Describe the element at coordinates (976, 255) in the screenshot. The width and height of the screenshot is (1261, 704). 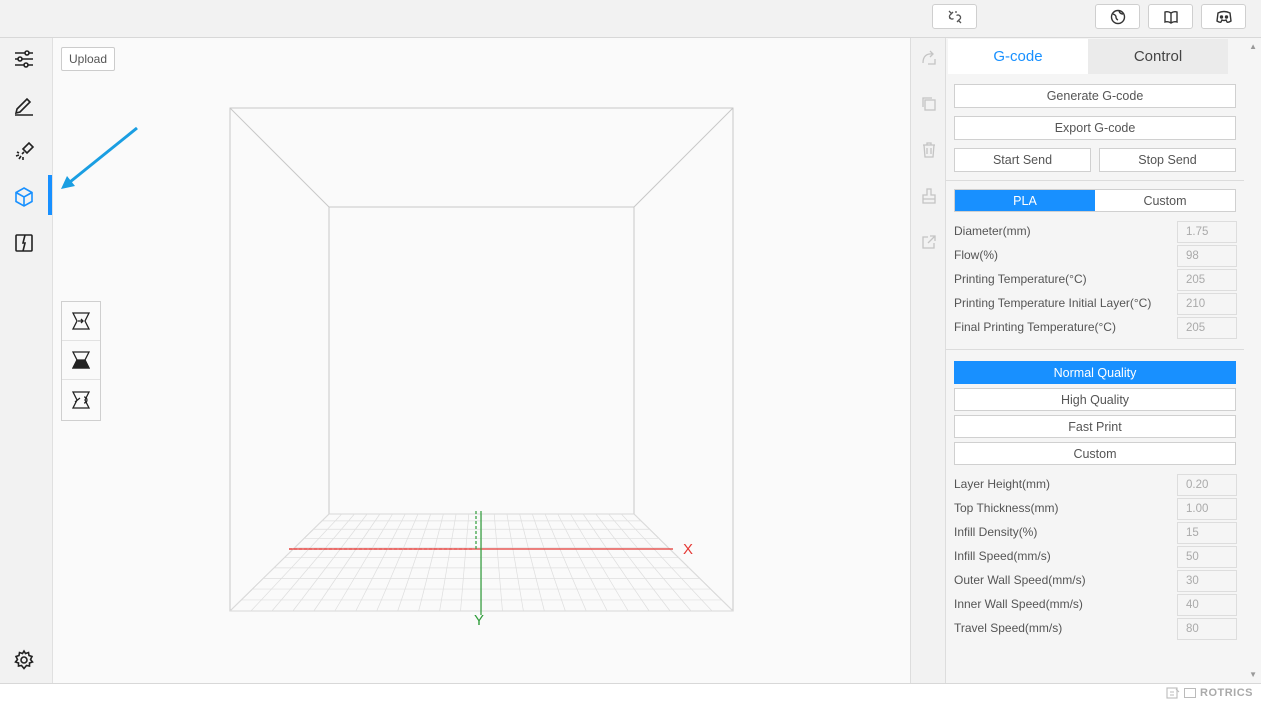
I see `material-field-label: Flow(%)` at that location.